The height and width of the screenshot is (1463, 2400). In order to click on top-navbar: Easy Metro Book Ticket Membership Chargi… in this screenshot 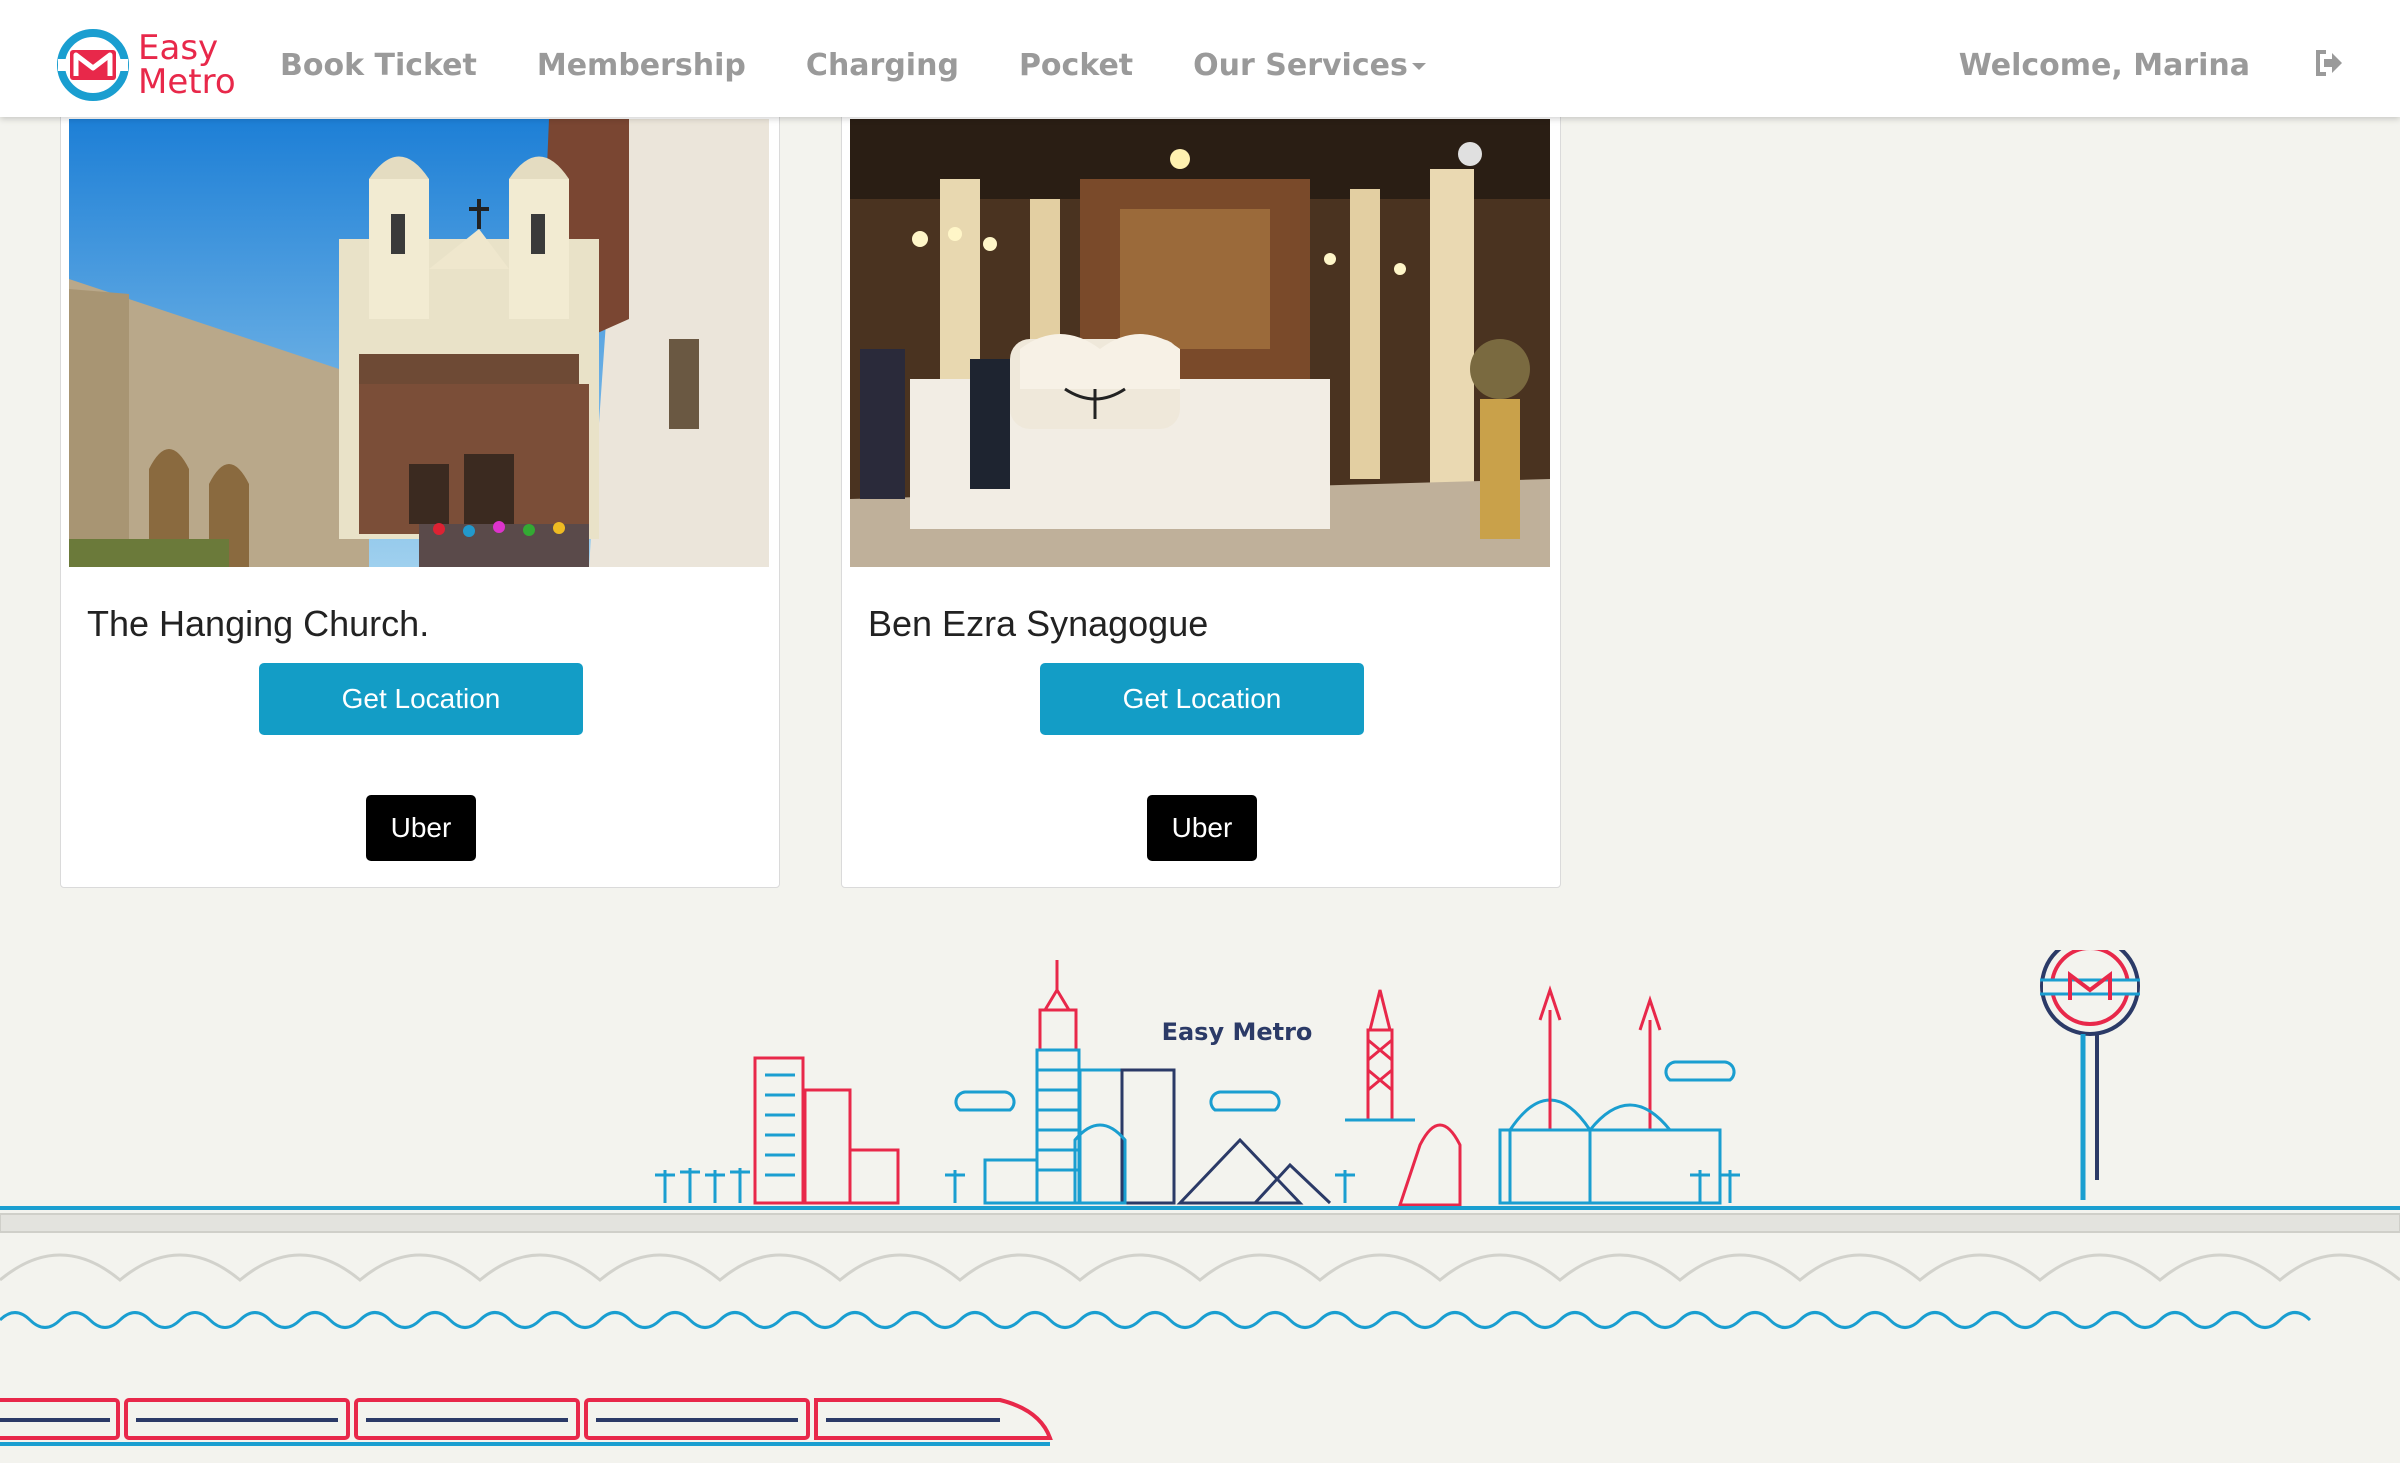, I will do `click(1200, 58)`.